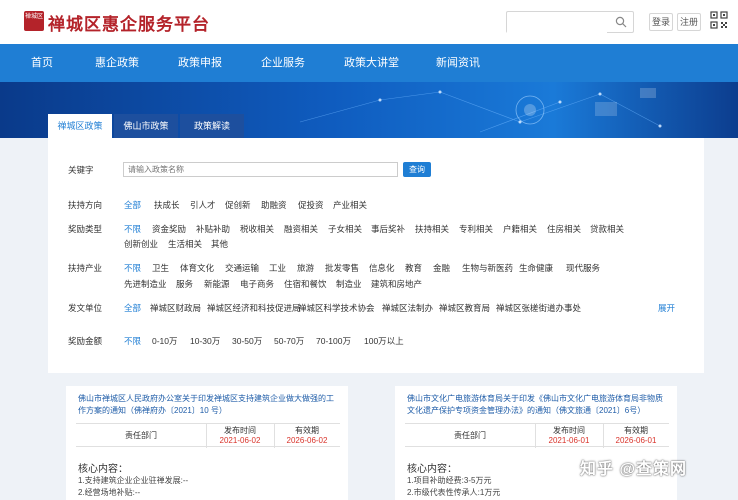  Describe the element at coordinates (200, 63) in the screenshot. I see `nav-item-apply: 政策申报` at that location.